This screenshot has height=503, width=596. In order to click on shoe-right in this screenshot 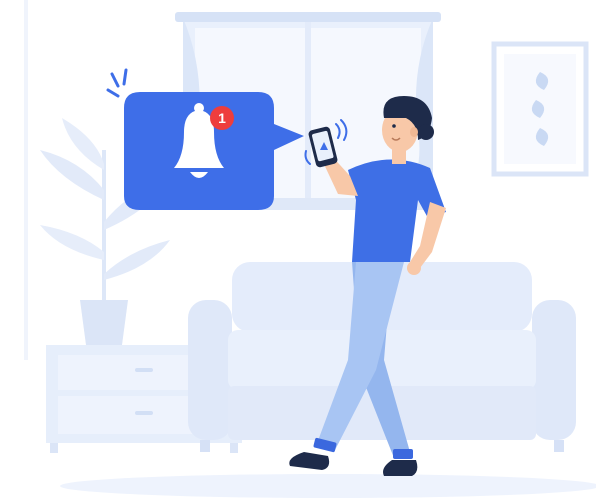, I will do `click(400, 468)`.